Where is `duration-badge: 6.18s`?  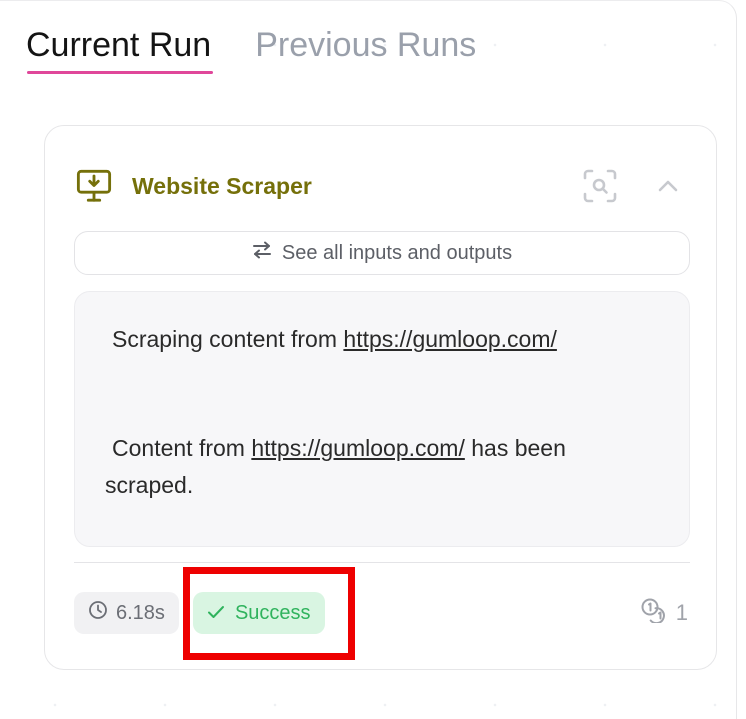
duration-badge: 6.18s is located at coordinates (126, 613).